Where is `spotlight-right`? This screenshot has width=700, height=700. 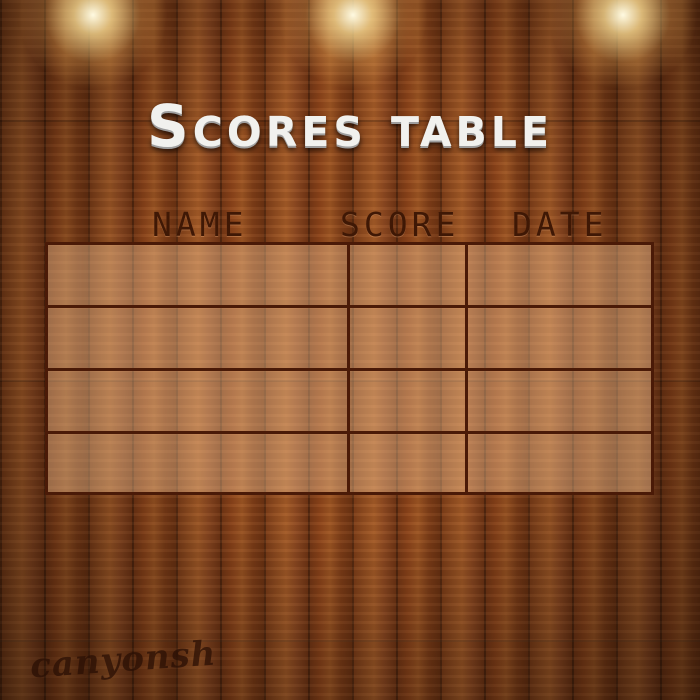 spotlight-right is located at coordinates (623, 45).